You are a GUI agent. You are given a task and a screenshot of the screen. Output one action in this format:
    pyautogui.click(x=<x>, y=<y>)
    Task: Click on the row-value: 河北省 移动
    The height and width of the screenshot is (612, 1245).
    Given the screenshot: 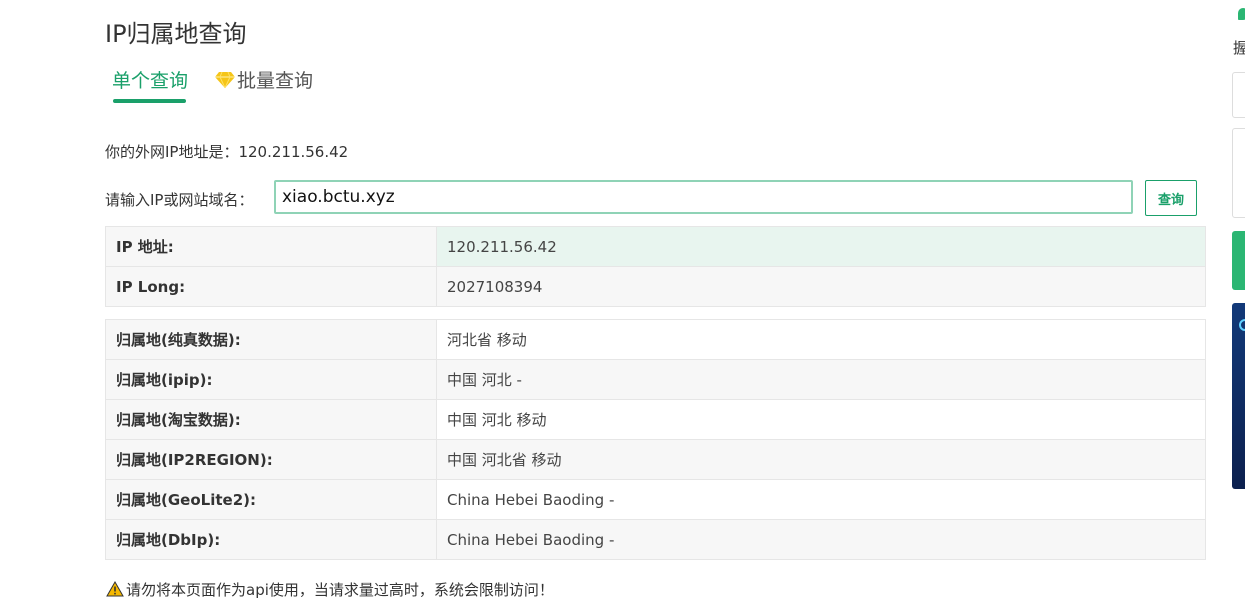 What is the action you would take?
    pyautogui.click(x=821, y=339)
    